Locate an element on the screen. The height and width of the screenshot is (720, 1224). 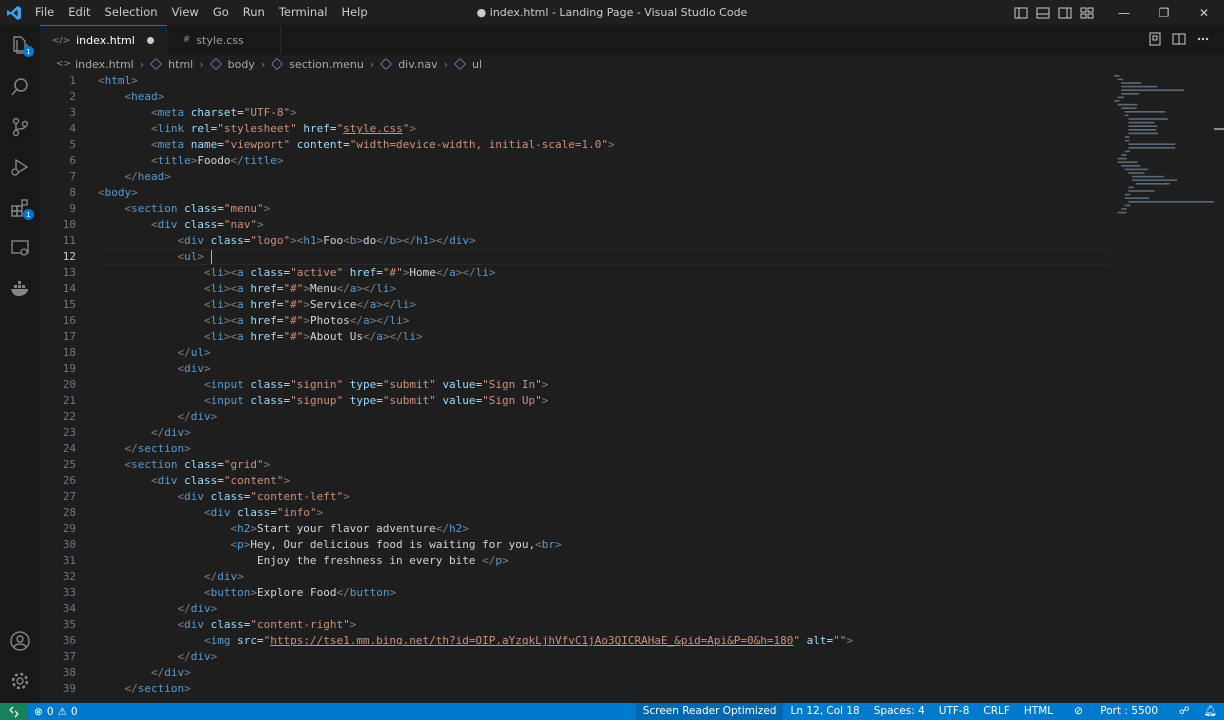
code-line: 37 </div> is located at coordinates (575, 657).